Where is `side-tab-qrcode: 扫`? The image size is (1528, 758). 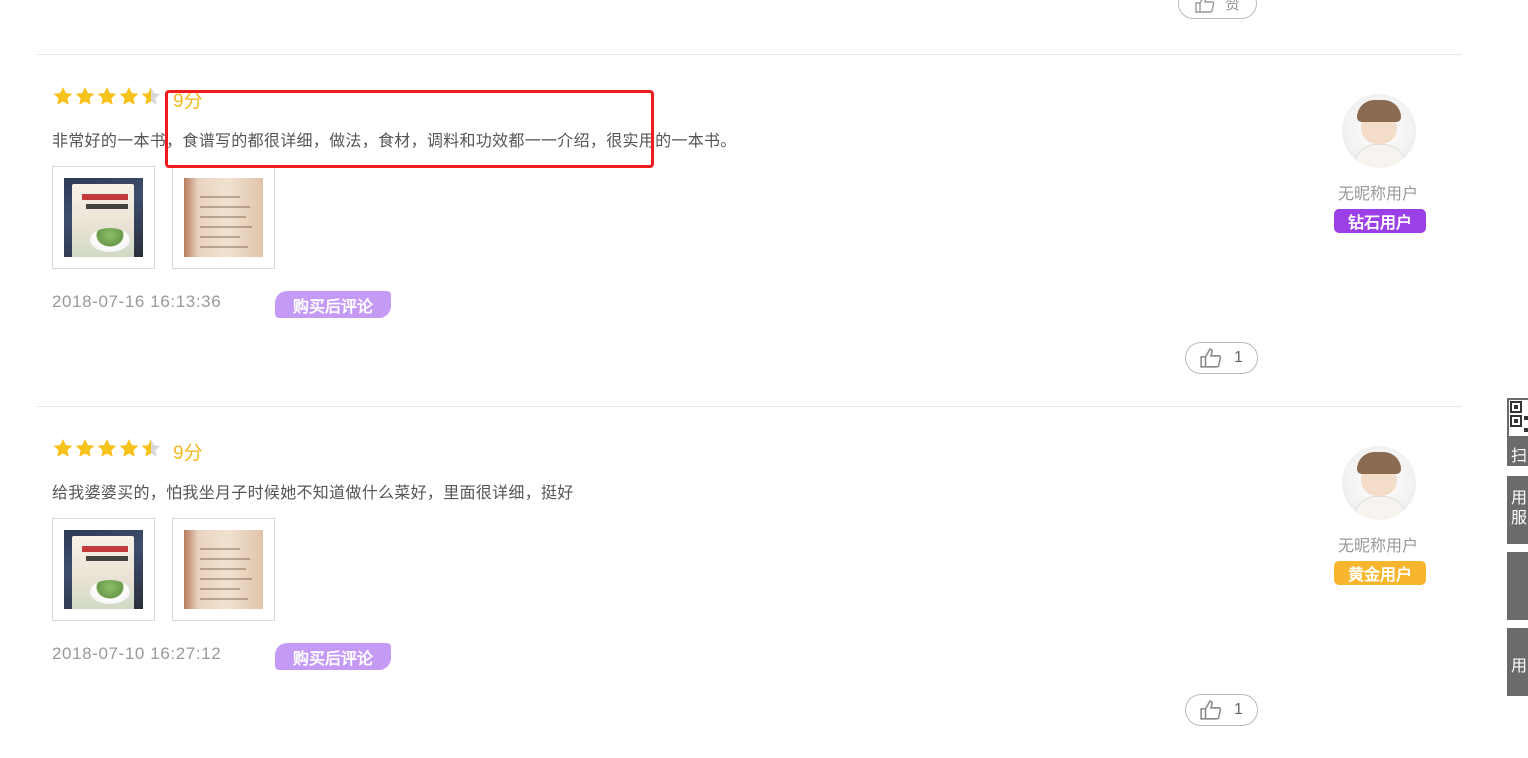 side-tab-qrcode: 扫 is located at coordinates (1517, 432).